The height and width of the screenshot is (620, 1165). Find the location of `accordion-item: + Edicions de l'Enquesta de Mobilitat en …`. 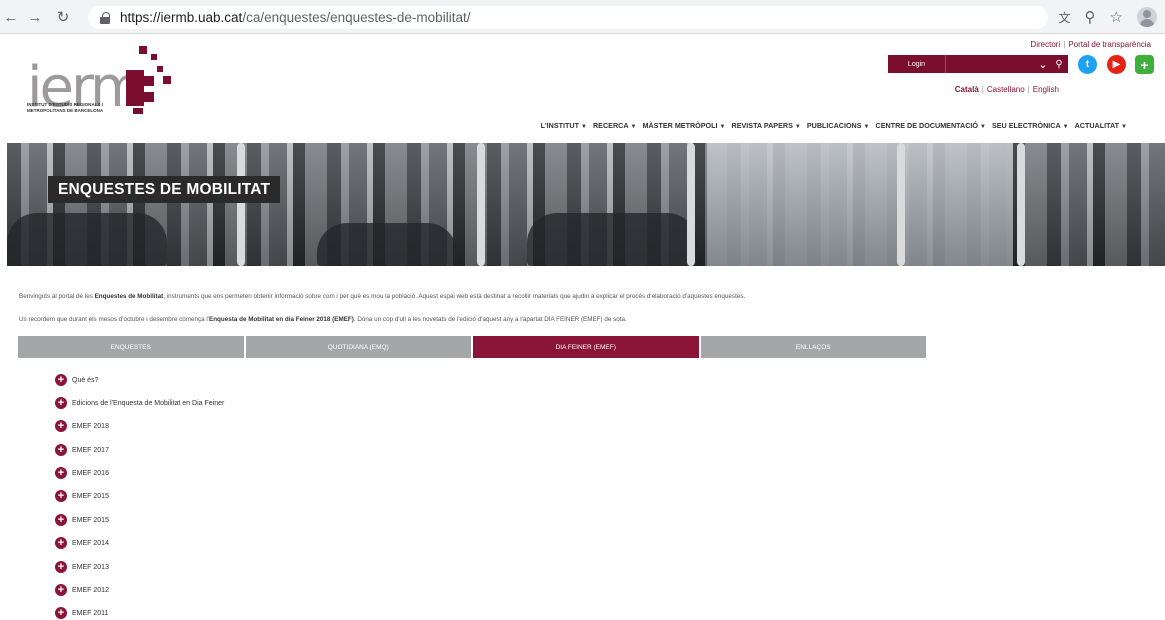

accordion-item: + Edicions de l'Enquesta de Mobilitat en … is located at coordinates (139, 403).